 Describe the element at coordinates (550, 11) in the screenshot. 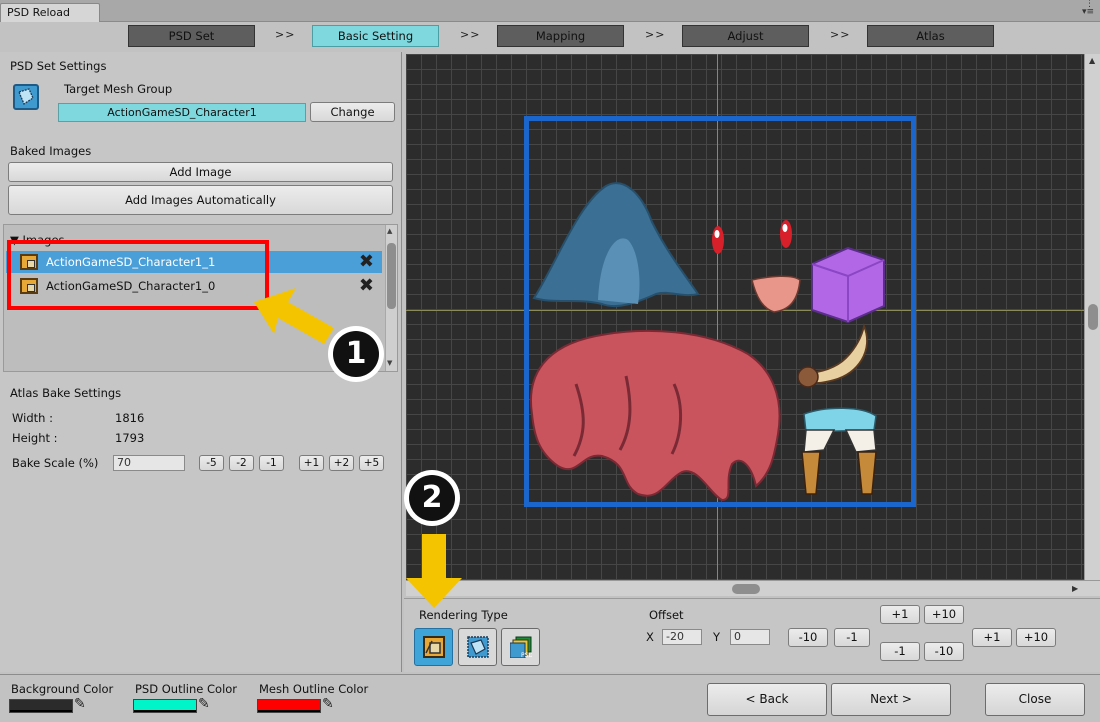

I see `window-titlebar: PSD Reload ⋮ ▾≡` at that location.